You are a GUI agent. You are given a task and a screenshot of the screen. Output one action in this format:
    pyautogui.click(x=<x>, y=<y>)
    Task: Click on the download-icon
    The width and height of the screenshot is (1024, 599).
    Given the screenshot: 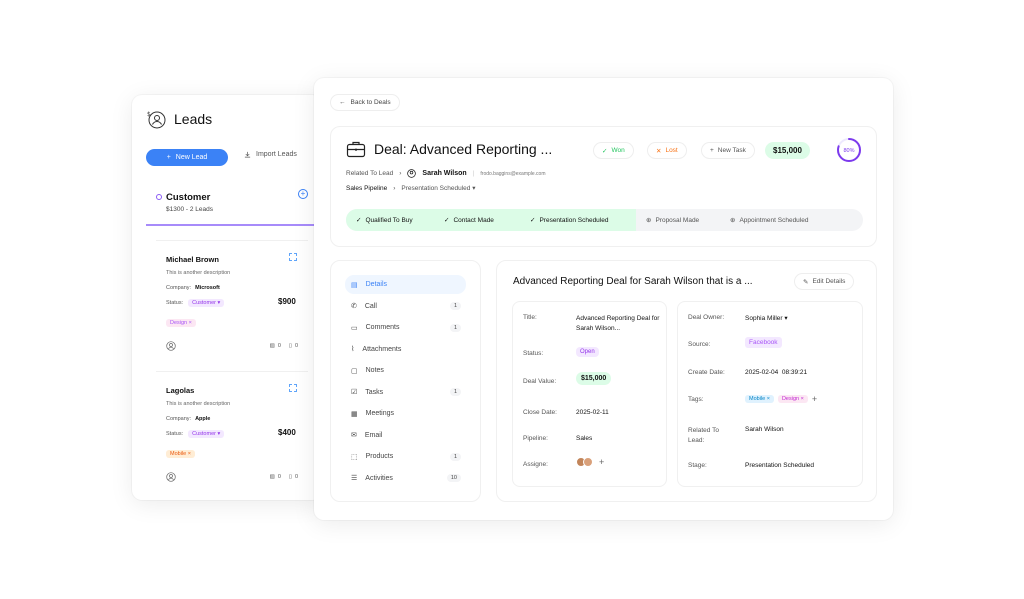 What is the action you would take?
    pyautogui.click(x=247, y=154)
    